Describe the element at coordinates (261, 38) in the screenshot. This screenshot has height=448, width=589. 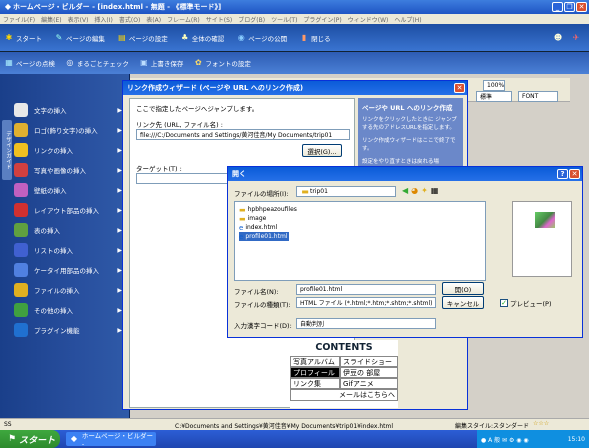
I see `publish-button: ◉ ページの公開` at that location.